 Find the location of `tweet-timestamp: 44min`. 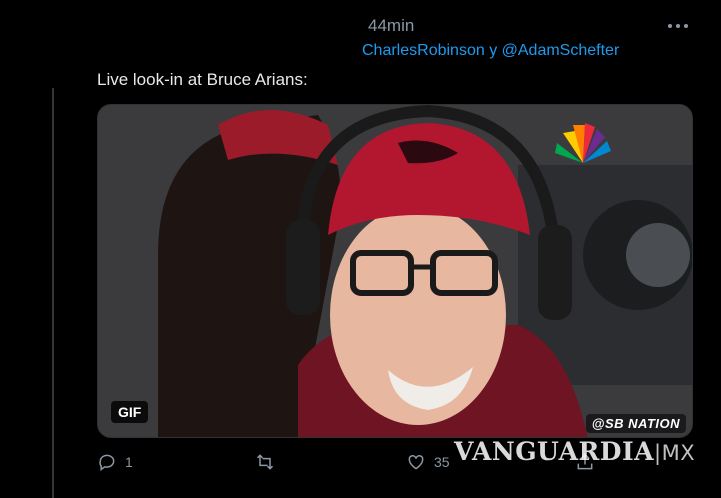

tweet-timestamp: 44min is located at coordinates (391, 26).